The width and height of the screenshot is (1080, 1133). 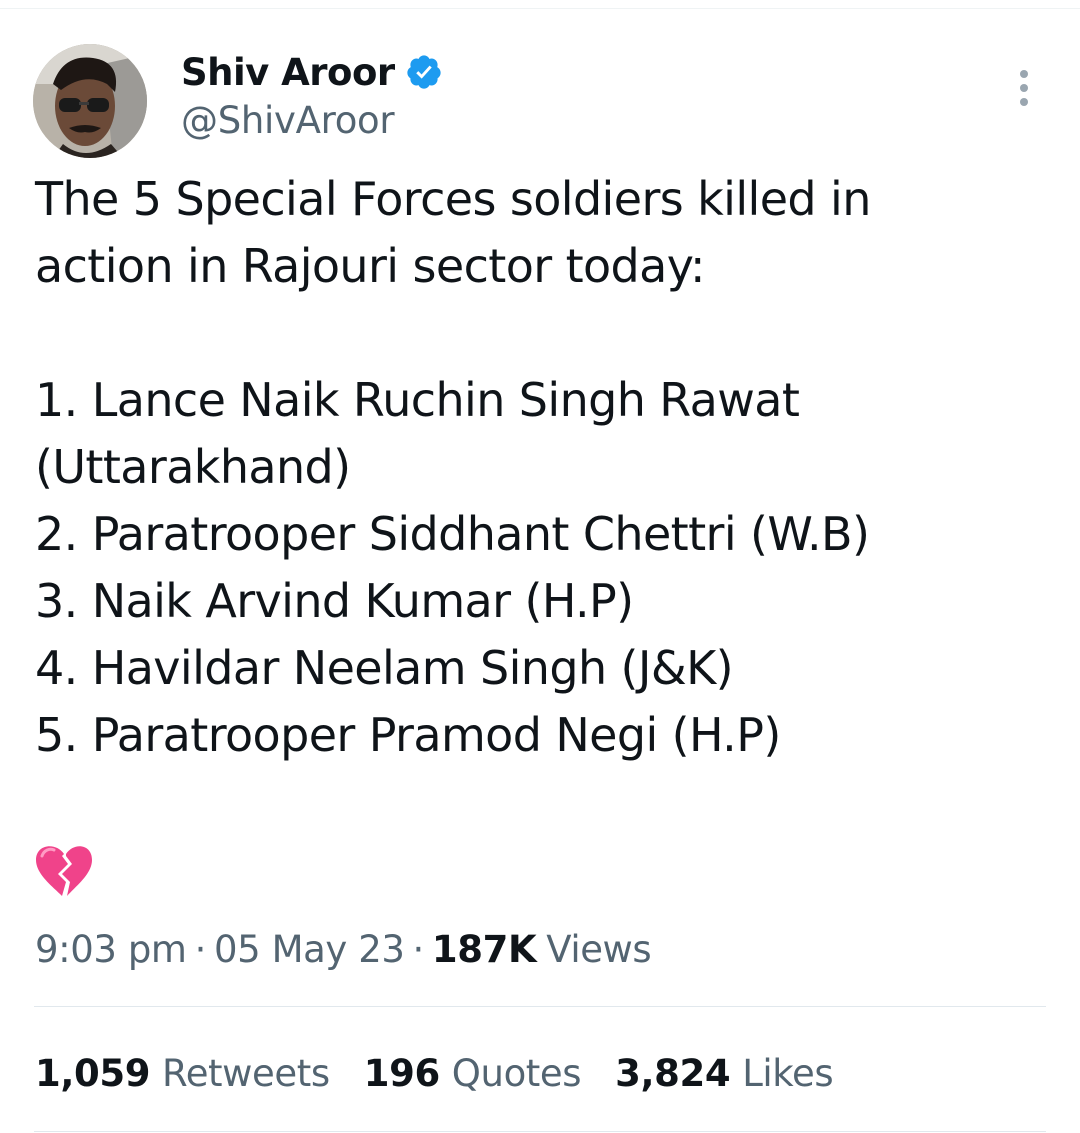 What do you see at coordinates (673, 1073) in the screenshot?
I see `likes-count: 3,824` at bounding box center [673, 1073].